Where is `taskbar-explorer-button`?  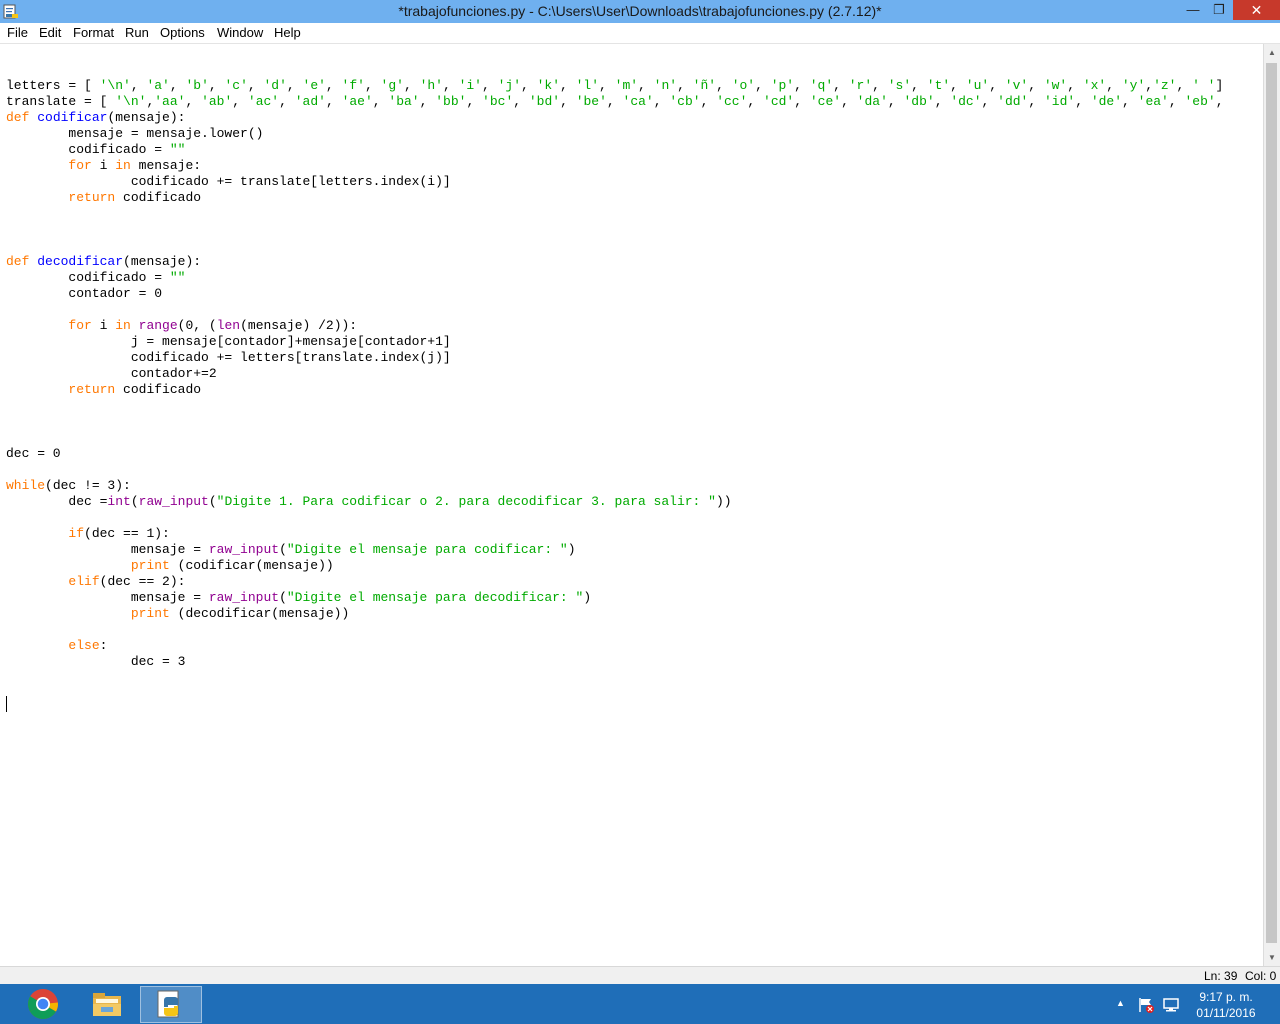
taskbar-explorer-button is located at coordinates (107, 1004).